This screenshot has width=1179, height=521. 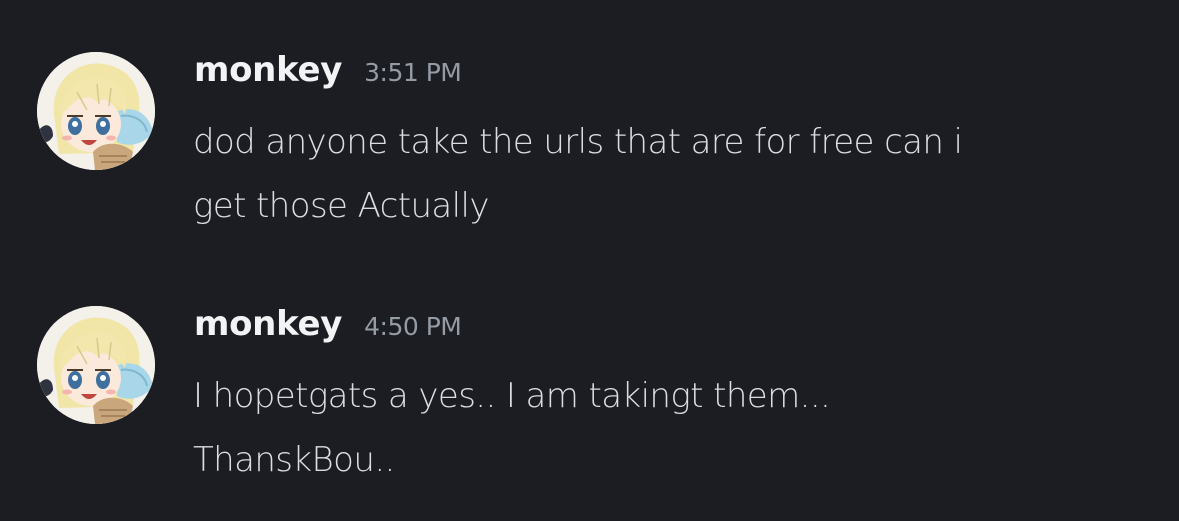 I want to click on message-header: monkey 4:50 PM, so click(x=328, y=329).